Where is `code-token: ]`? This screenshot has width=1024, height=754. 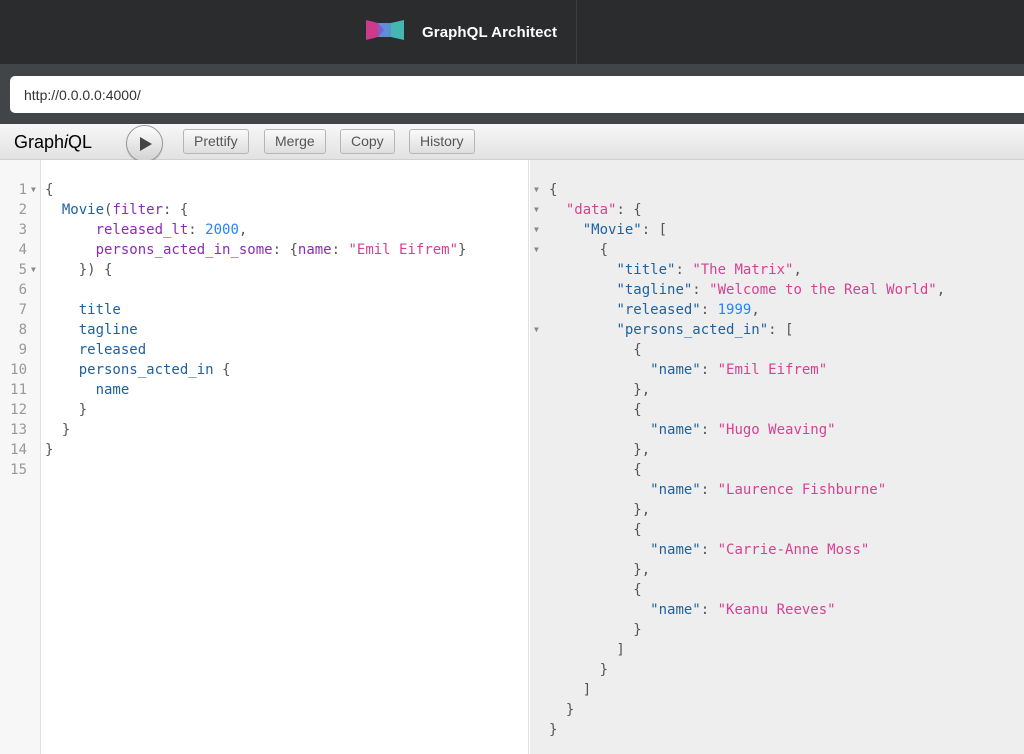
code-token: ] is located at coordinates (587, 650).